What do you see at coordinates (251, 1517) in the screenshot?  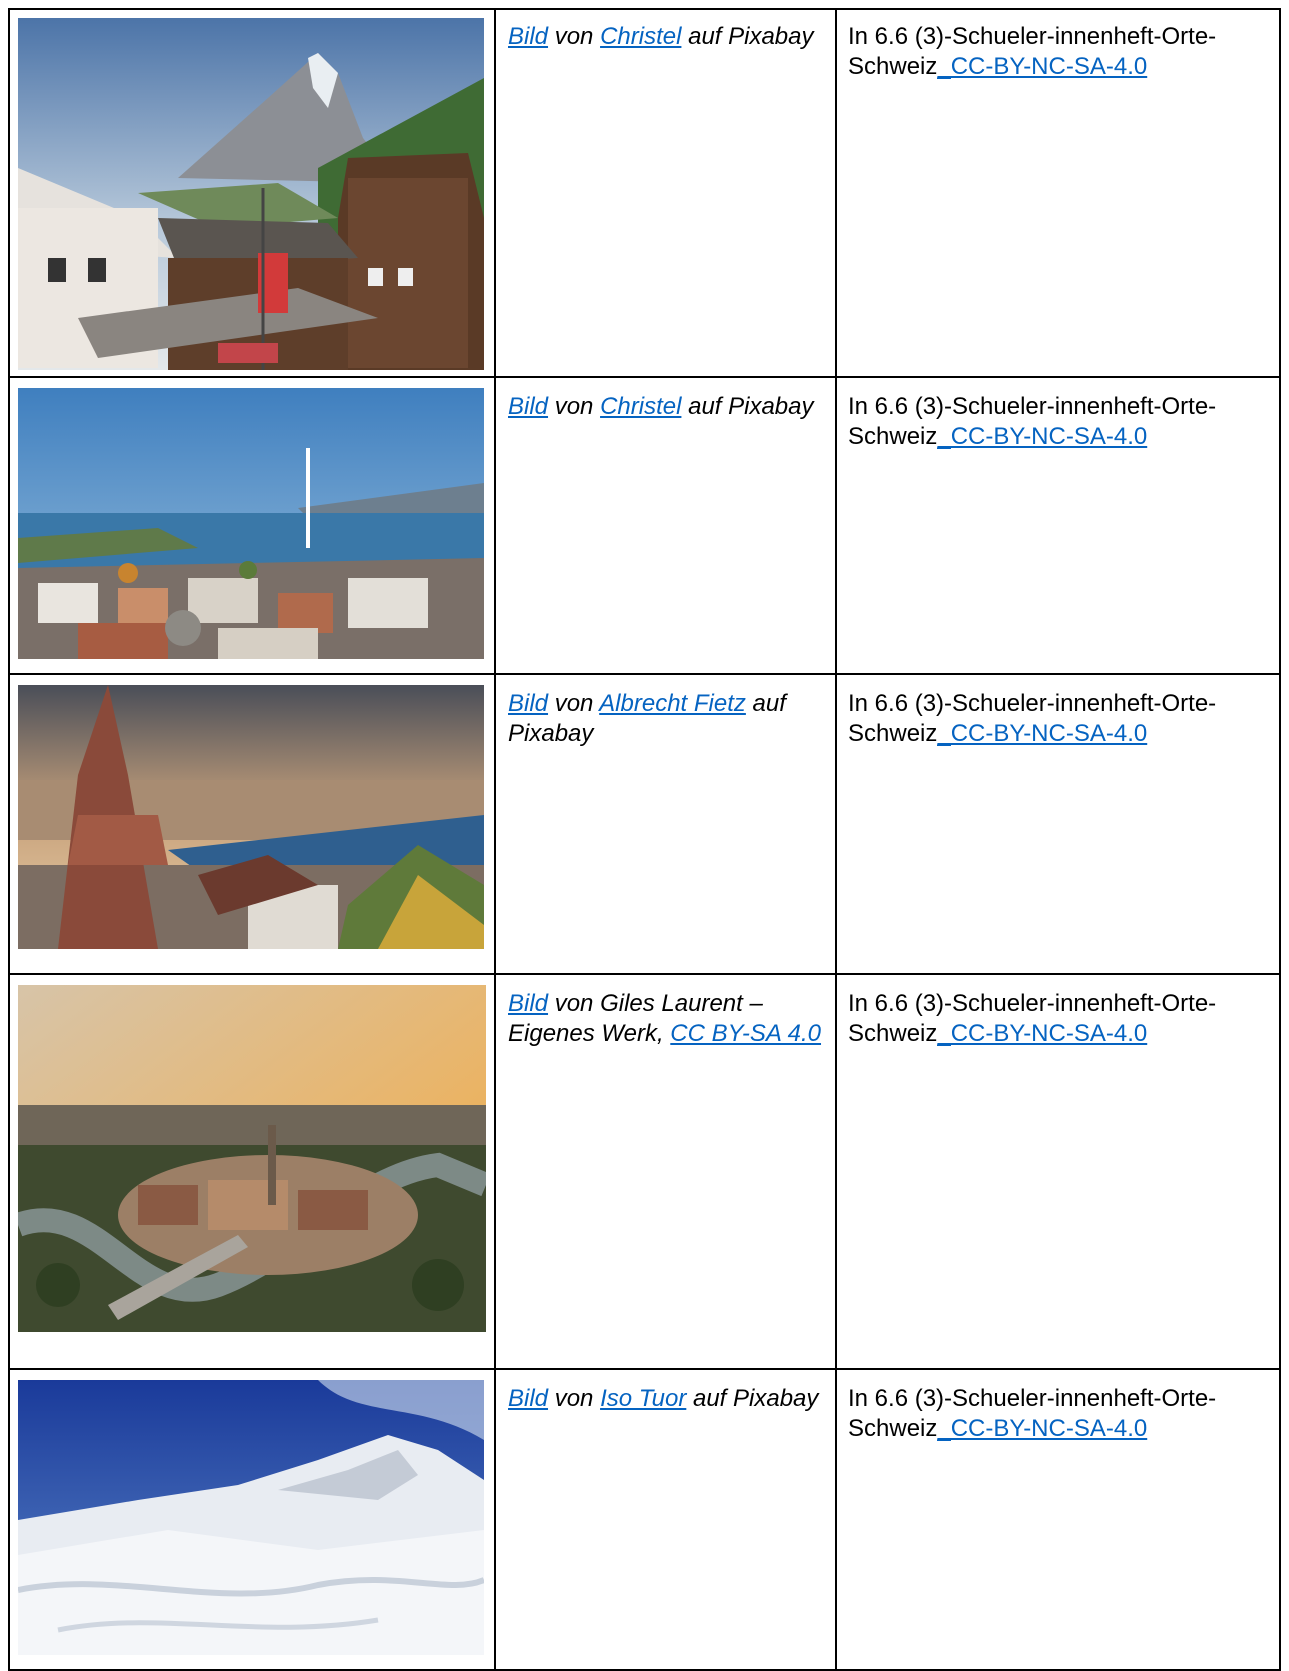 I see `photo-snowy-mountains` at bounding box center [251, 1517].